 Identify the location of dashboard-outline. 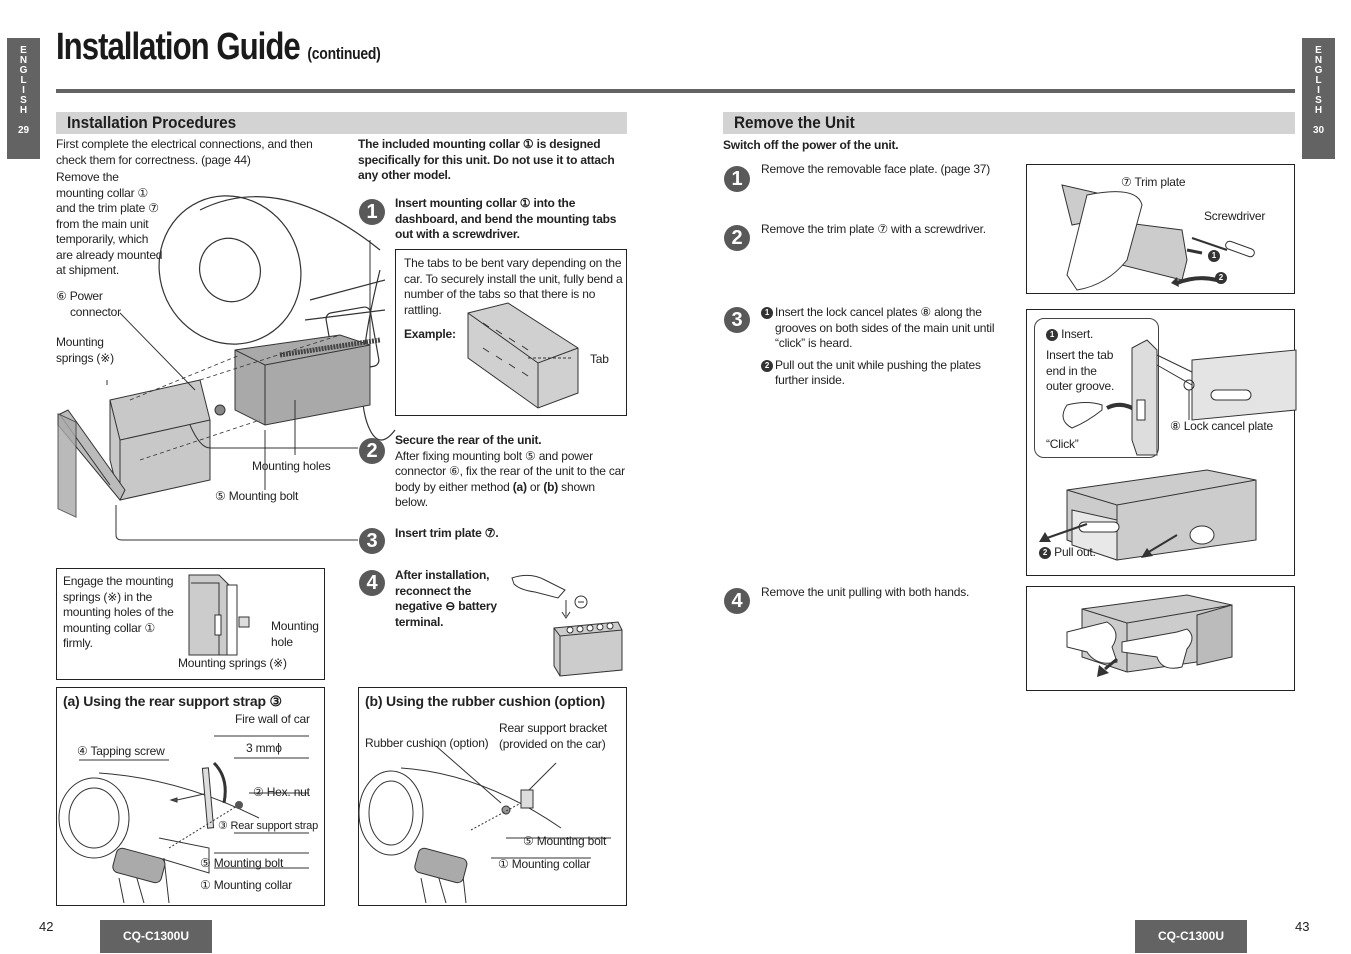
(290, 223).